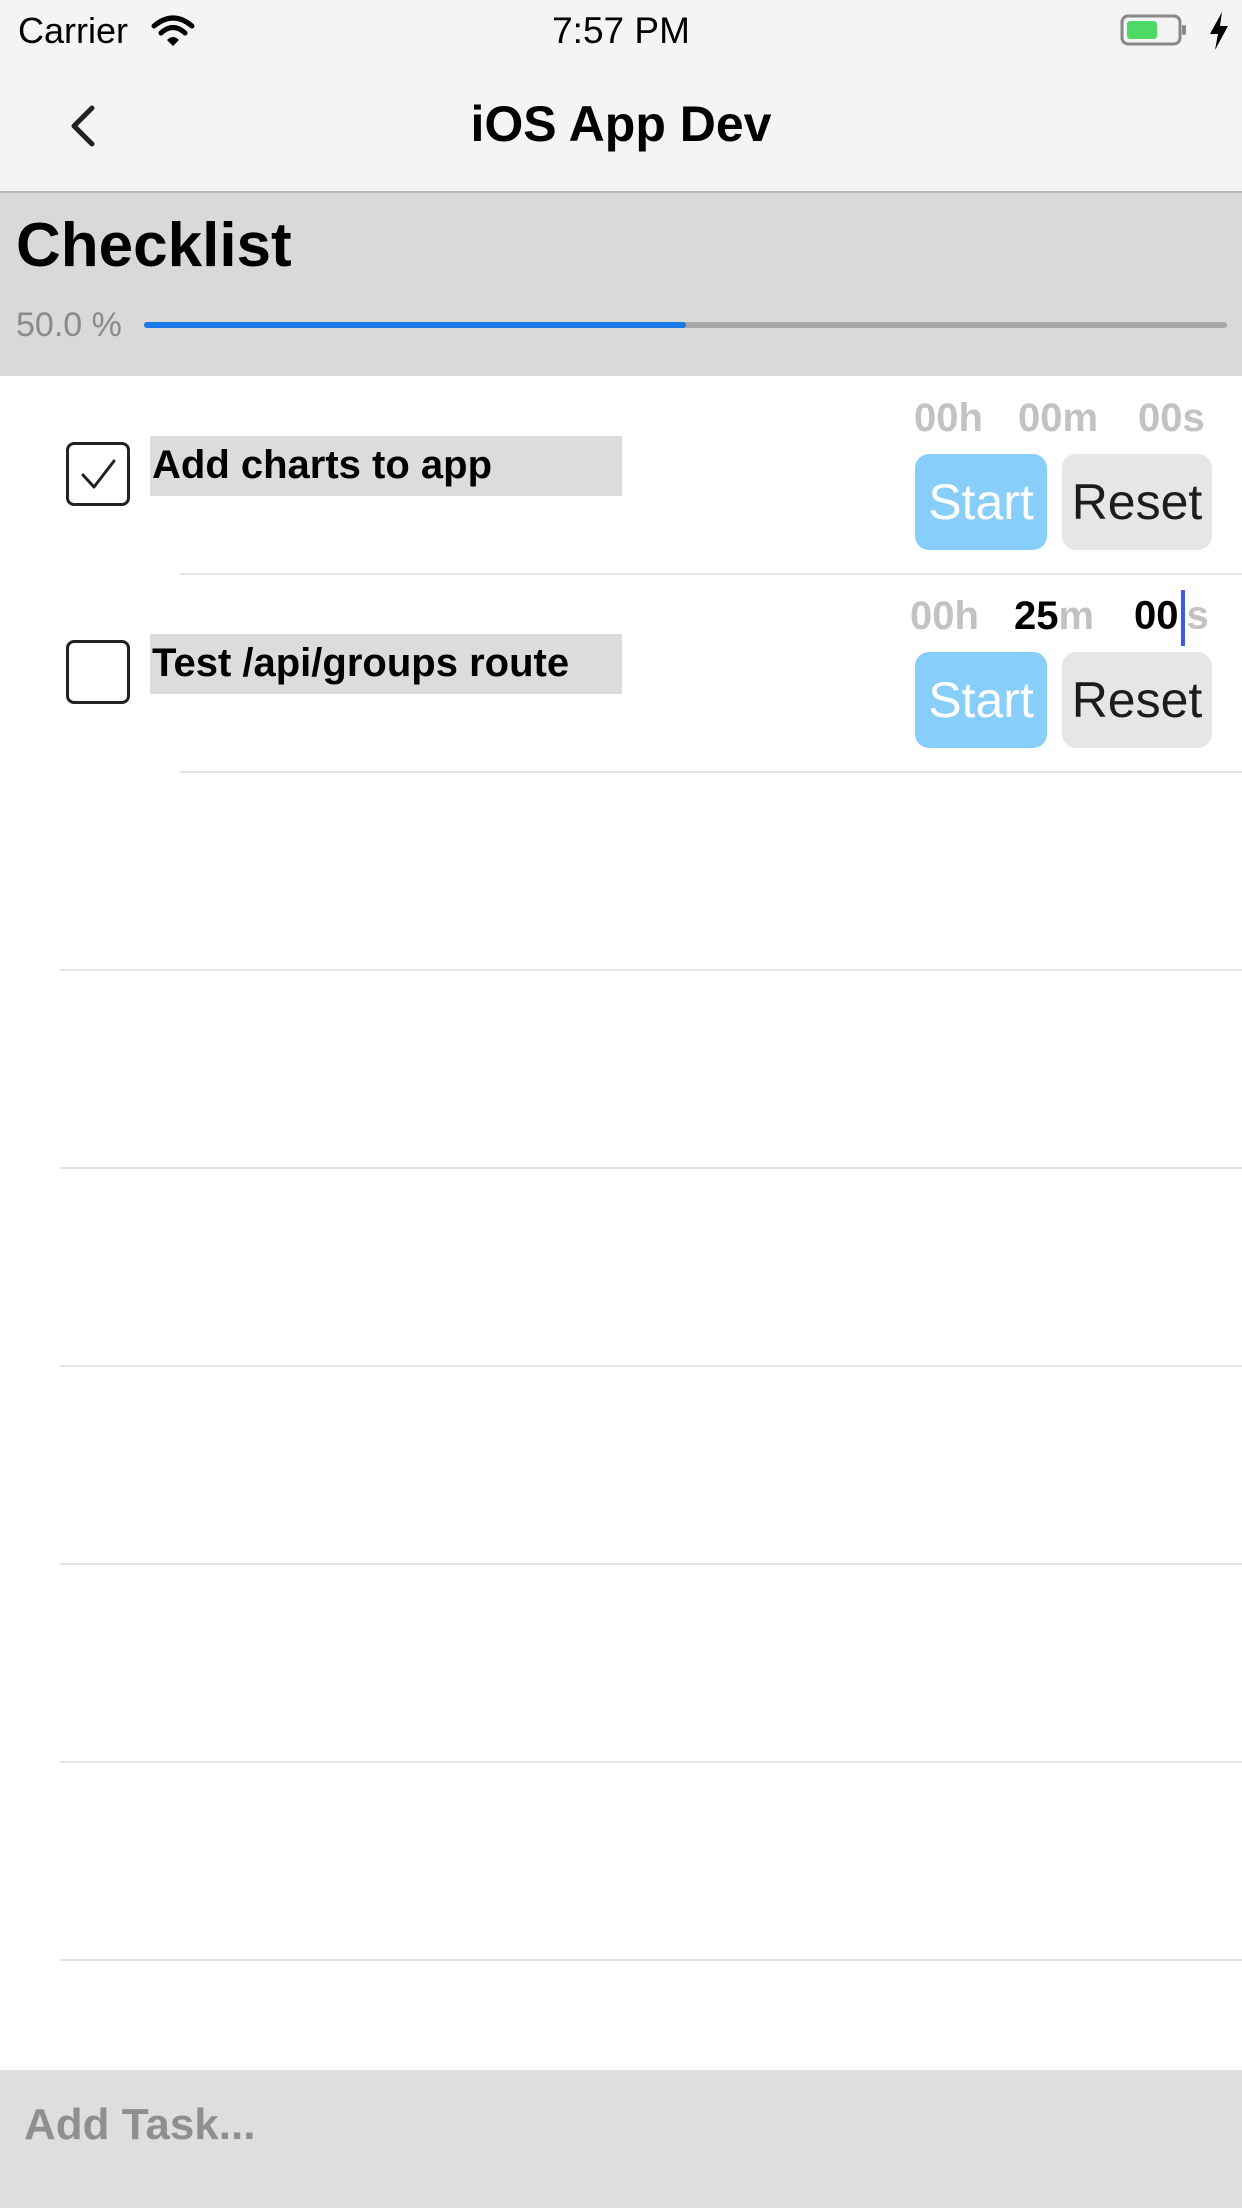 This screenshot has width=1242, height=2208. I want to click on task-checkbox-unchecked, so click(98, 672).